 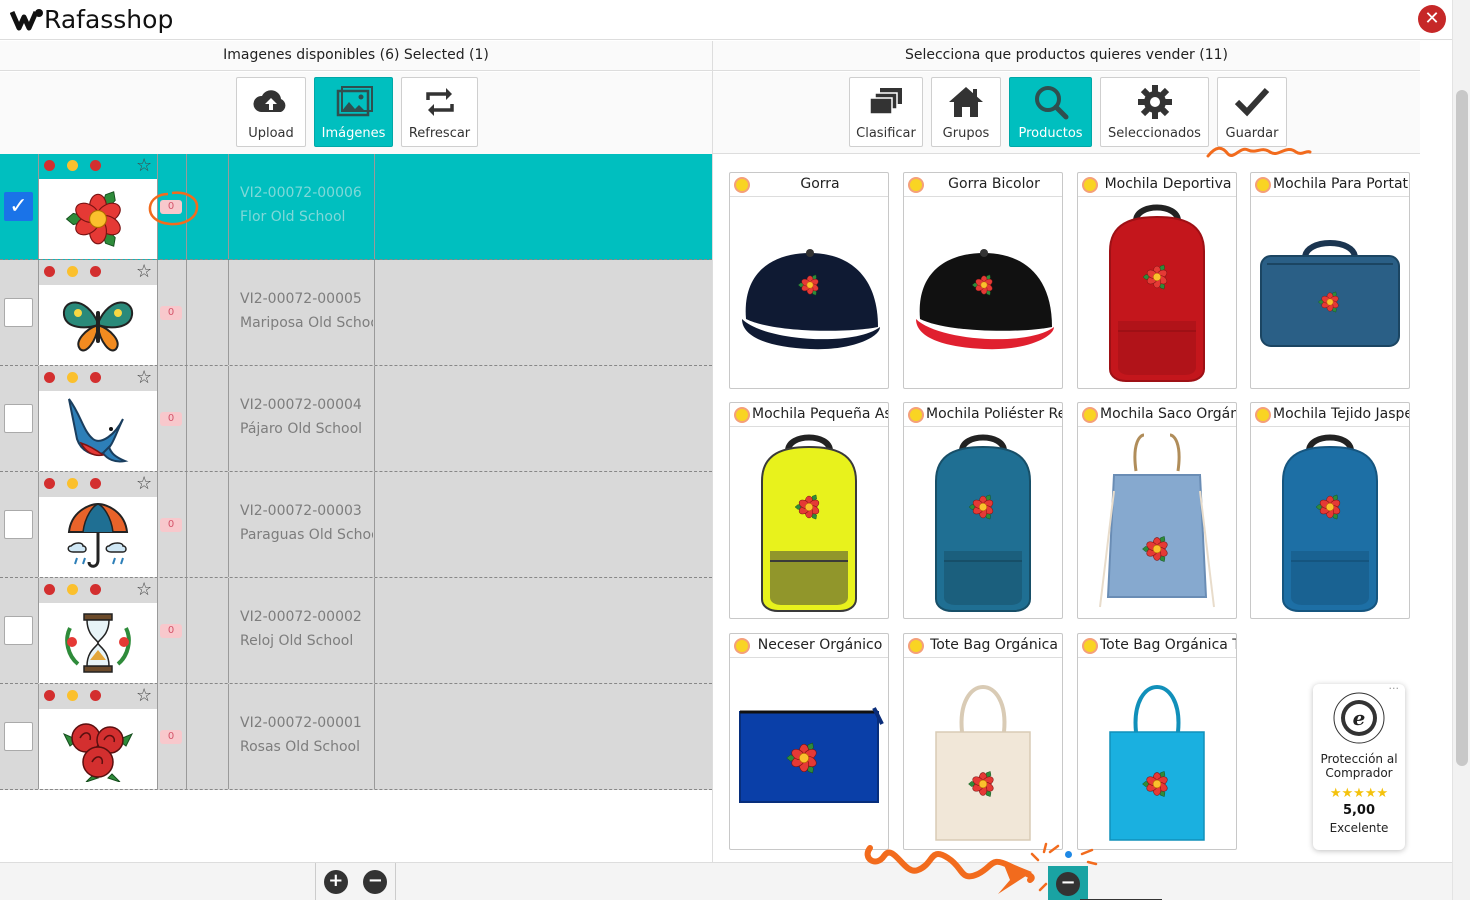 I want to click on product-card: Neceser Orgánico, so click(x=809, y=741).